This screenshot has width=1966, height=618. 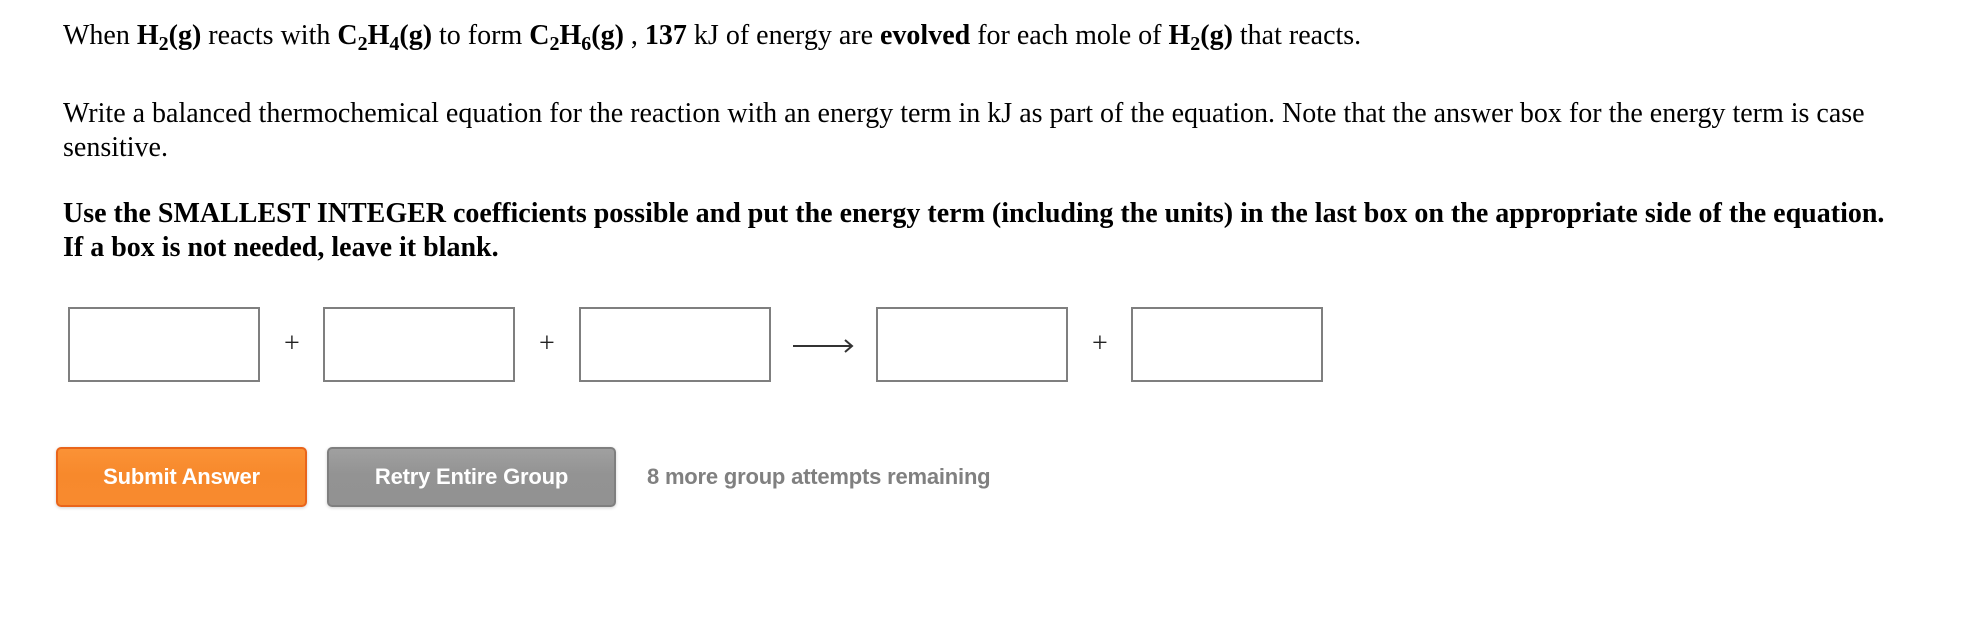 What do you see at coordinates (471, 477) in the screenshot?
I see `retry-entire-group-button: Retry Entire Group` at bounding box center [471, 477].